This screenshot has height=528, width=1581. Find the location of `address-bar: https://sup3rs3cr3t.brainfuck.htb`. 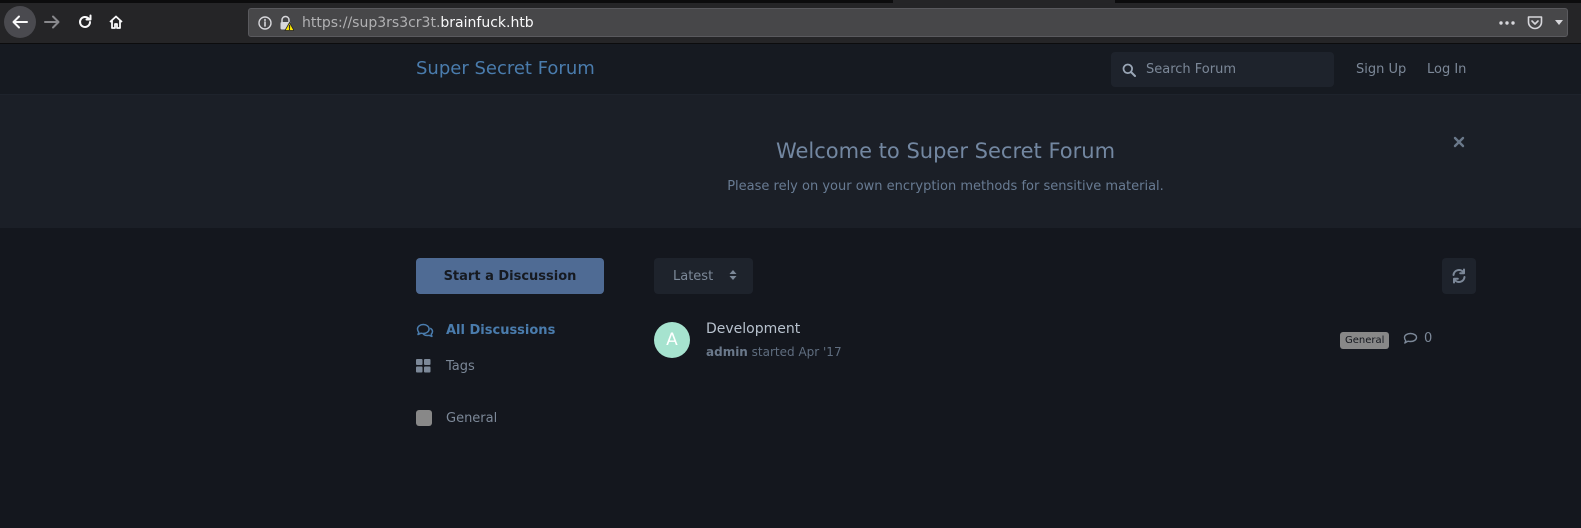

address-bar: https://sup3rs3cr3t.brainfuck.htb is located at coordinates (908, 22).